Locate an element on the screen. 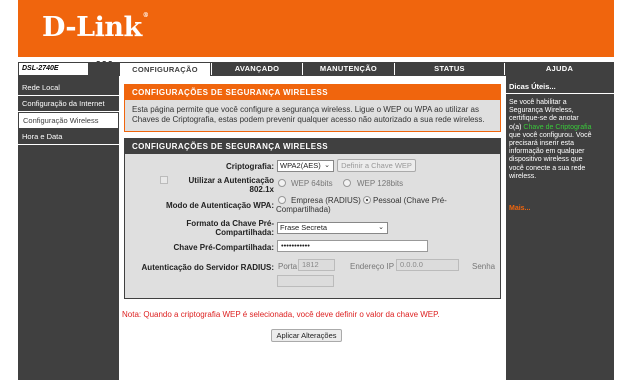  psk-format-label: Formato da Chave Pré-Compartilhada: is located at coordinates (230, 228).